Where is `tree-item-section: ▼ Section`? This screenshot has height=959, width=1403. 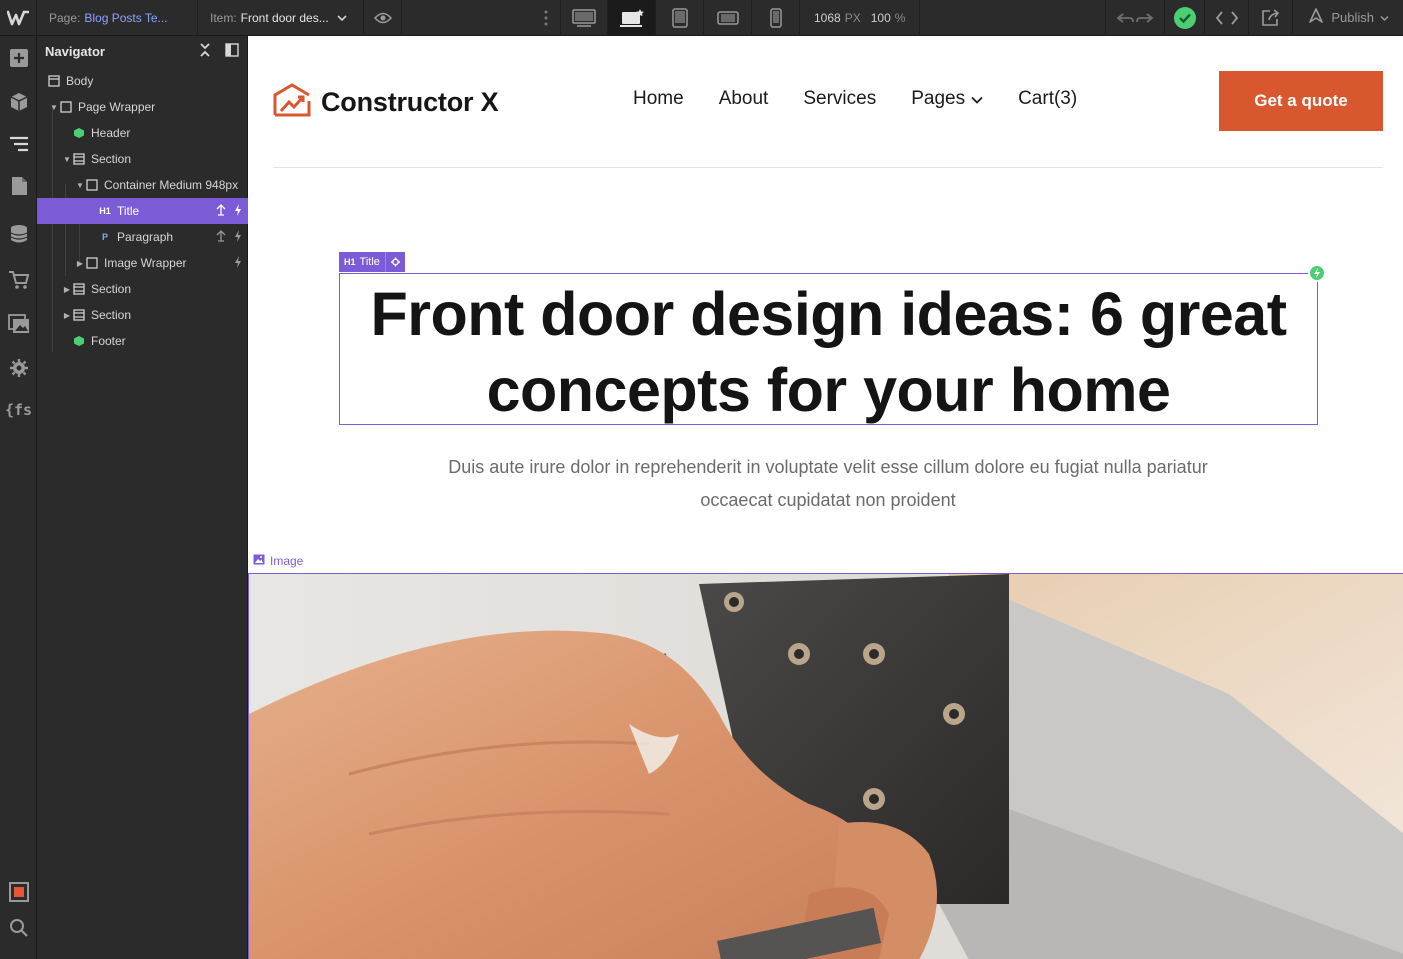
tree-item-section: ▼ Section is located at coordinates (142, 159).